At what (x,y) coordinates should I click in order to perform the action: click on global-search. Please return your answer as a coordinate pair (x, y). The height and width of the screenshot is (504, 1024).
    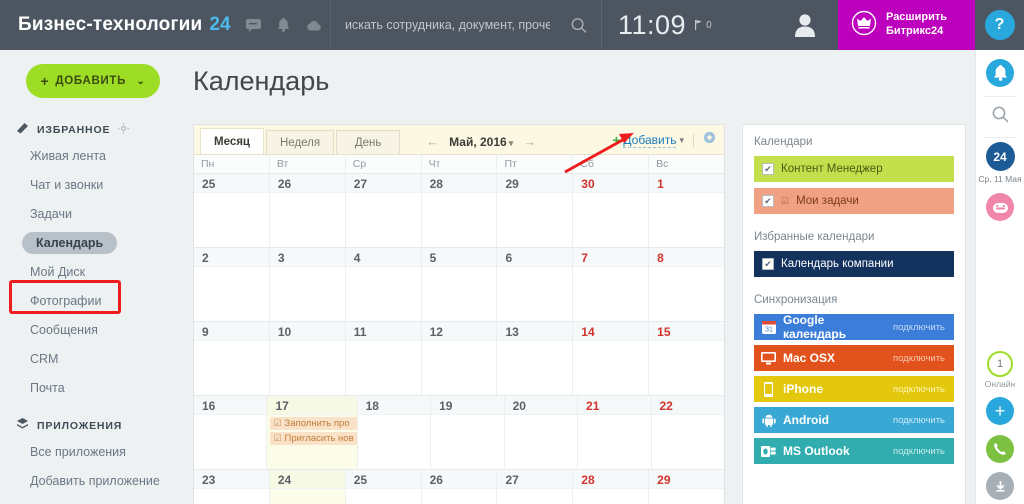
    Looking at the image, I should click on (466, 25).